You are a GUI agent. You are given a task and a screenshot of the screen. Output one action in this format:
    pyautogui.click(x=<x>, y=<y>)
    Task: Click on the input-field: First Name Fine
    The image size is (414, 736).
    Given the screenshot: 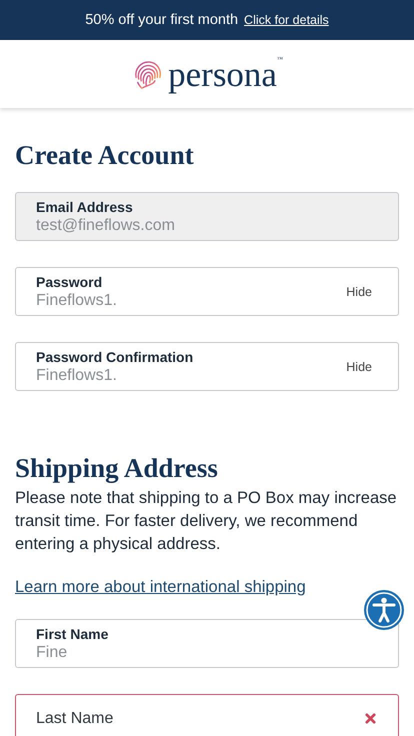 What is the action you would take?
    pyautogui.click(x=207, y=643)
    